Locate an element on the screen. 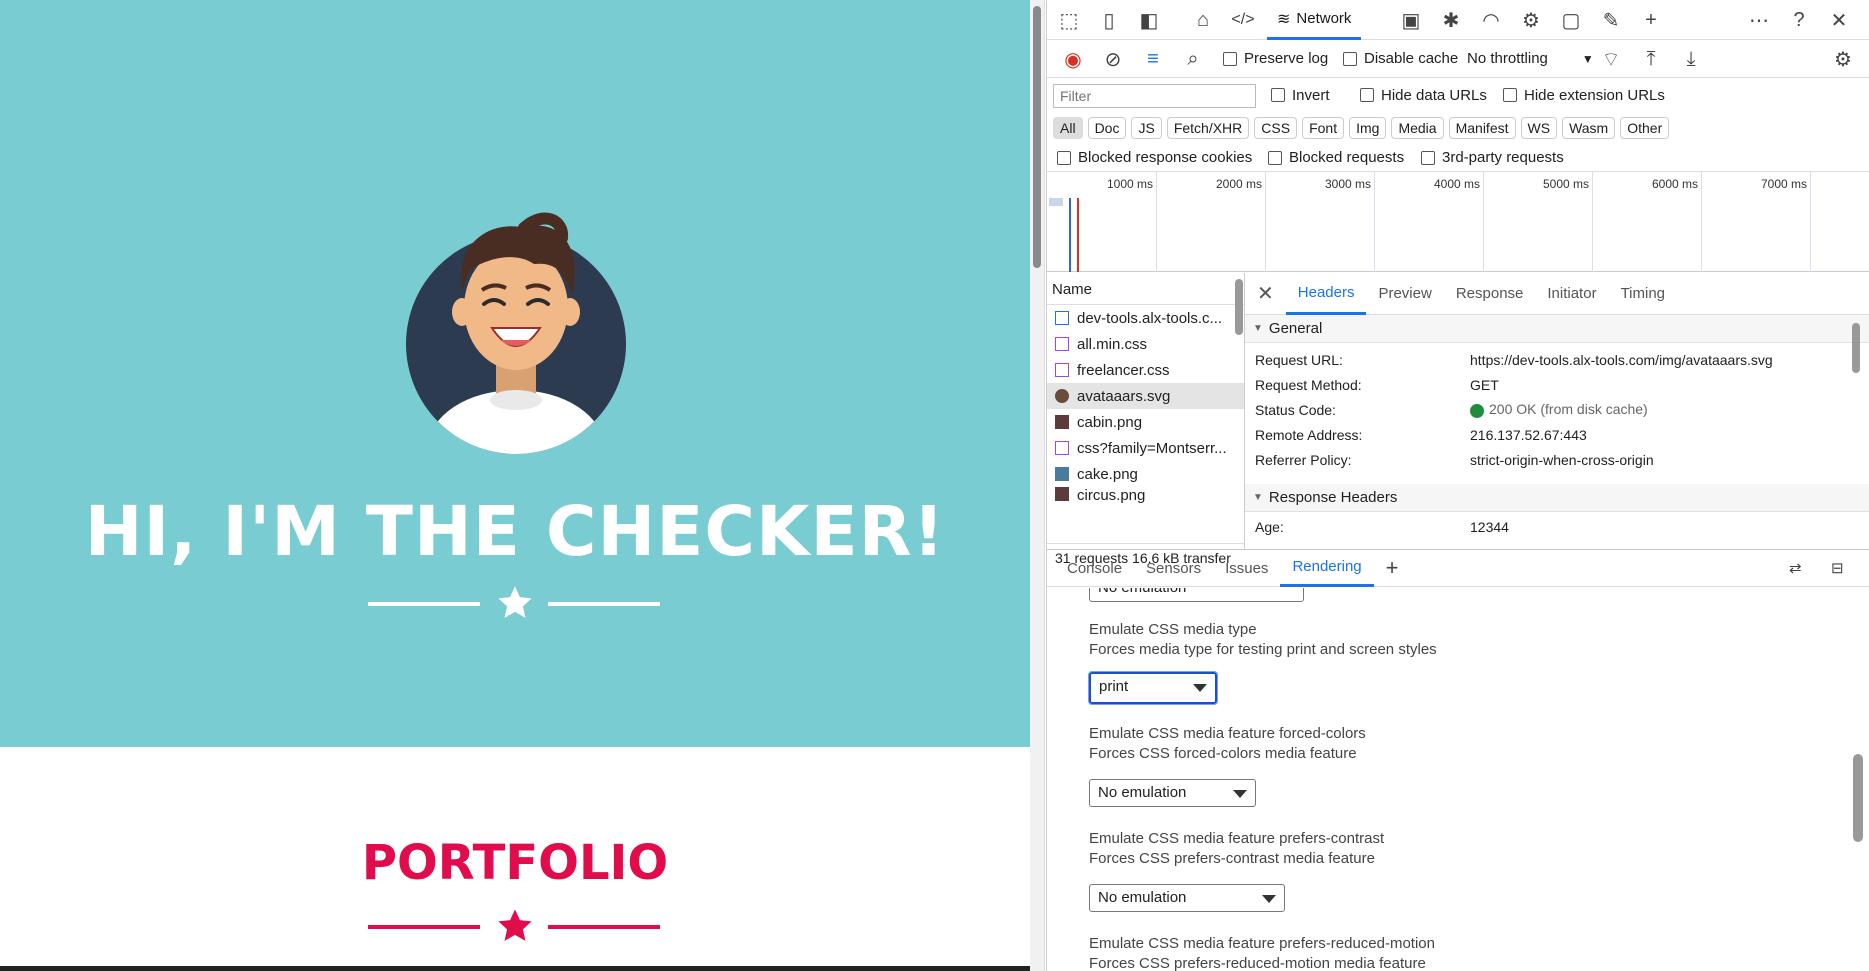 The height and width of the screenshot is (971, 1869). network-settings-gear-icon: ⚙ is located at coordinates (1843, 59).